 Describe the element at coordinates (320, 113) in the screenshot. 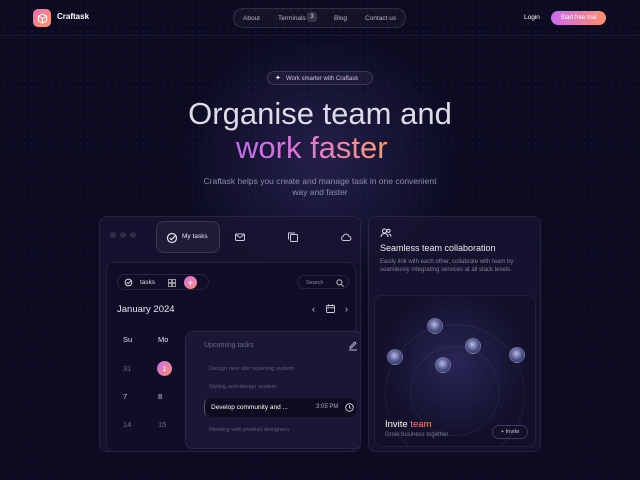

I see `hero-title-line1: Organise team and` at that location.